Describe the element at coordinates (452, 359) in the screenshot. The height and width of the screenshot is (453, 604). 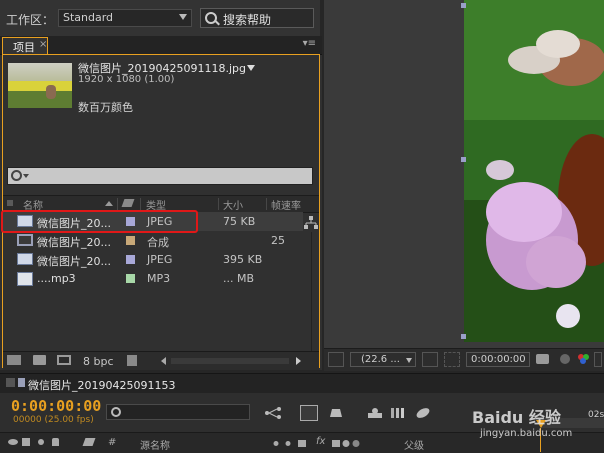
I see `region-of-interest-icon` at that location.